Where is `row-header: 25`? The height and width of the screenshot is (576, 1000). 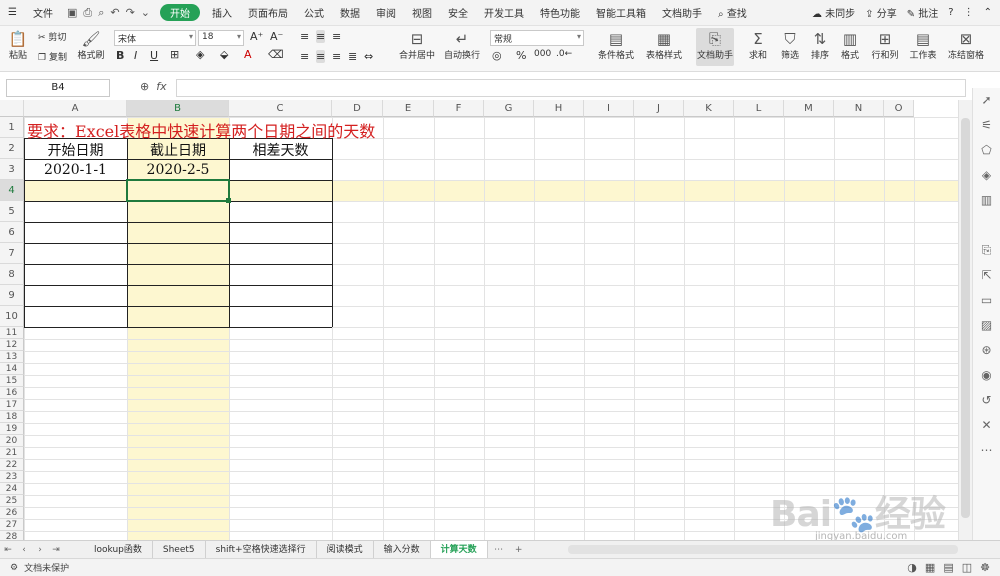 row-header: 25 is located at coordinates (12, 501).